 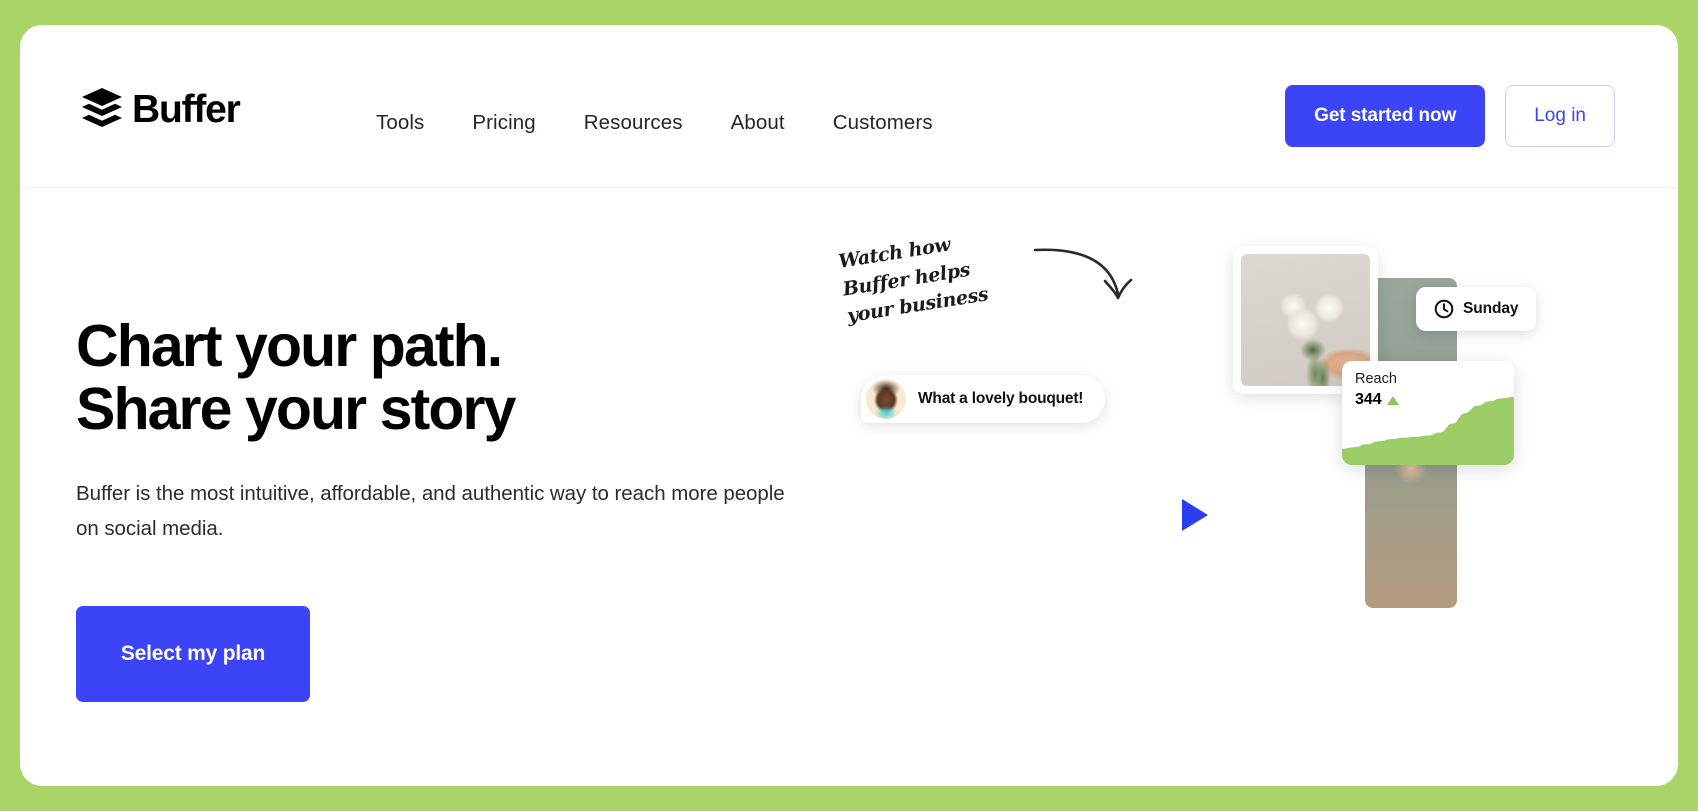 I want to click on nav-item-customers: Customers, so click(x=883, y=123).